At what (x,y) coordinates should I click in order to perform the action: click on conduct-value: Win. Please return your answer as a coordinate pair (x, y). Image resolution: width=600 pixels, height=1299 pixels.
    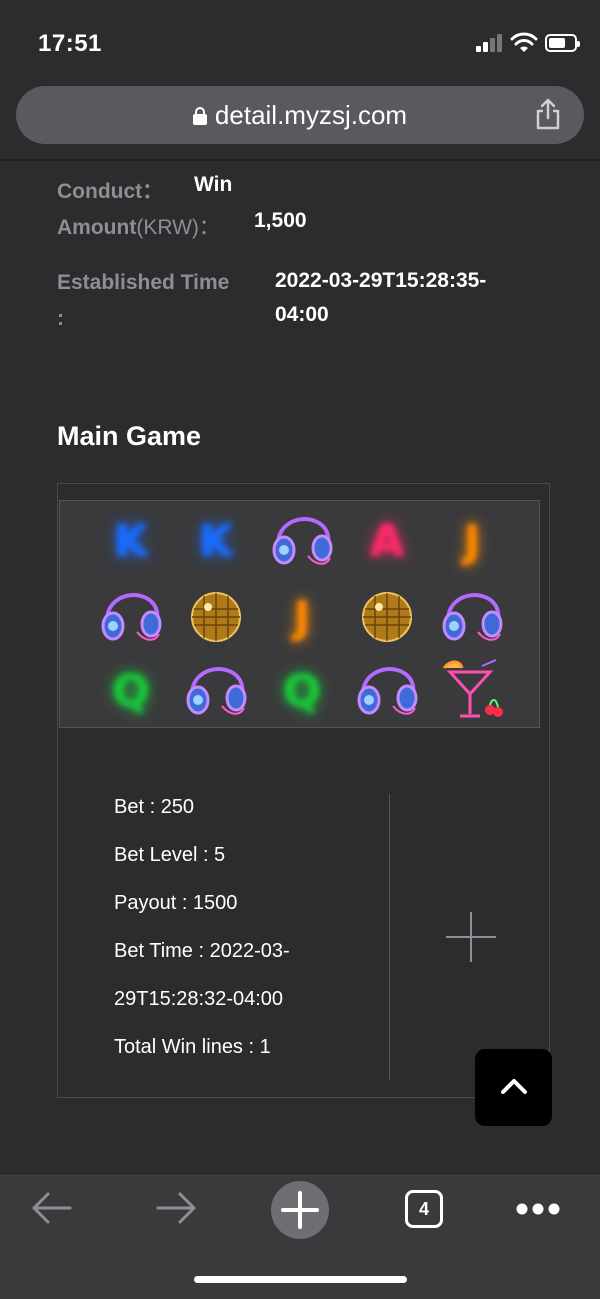
    Looking at the image, I should click on (213, 184).